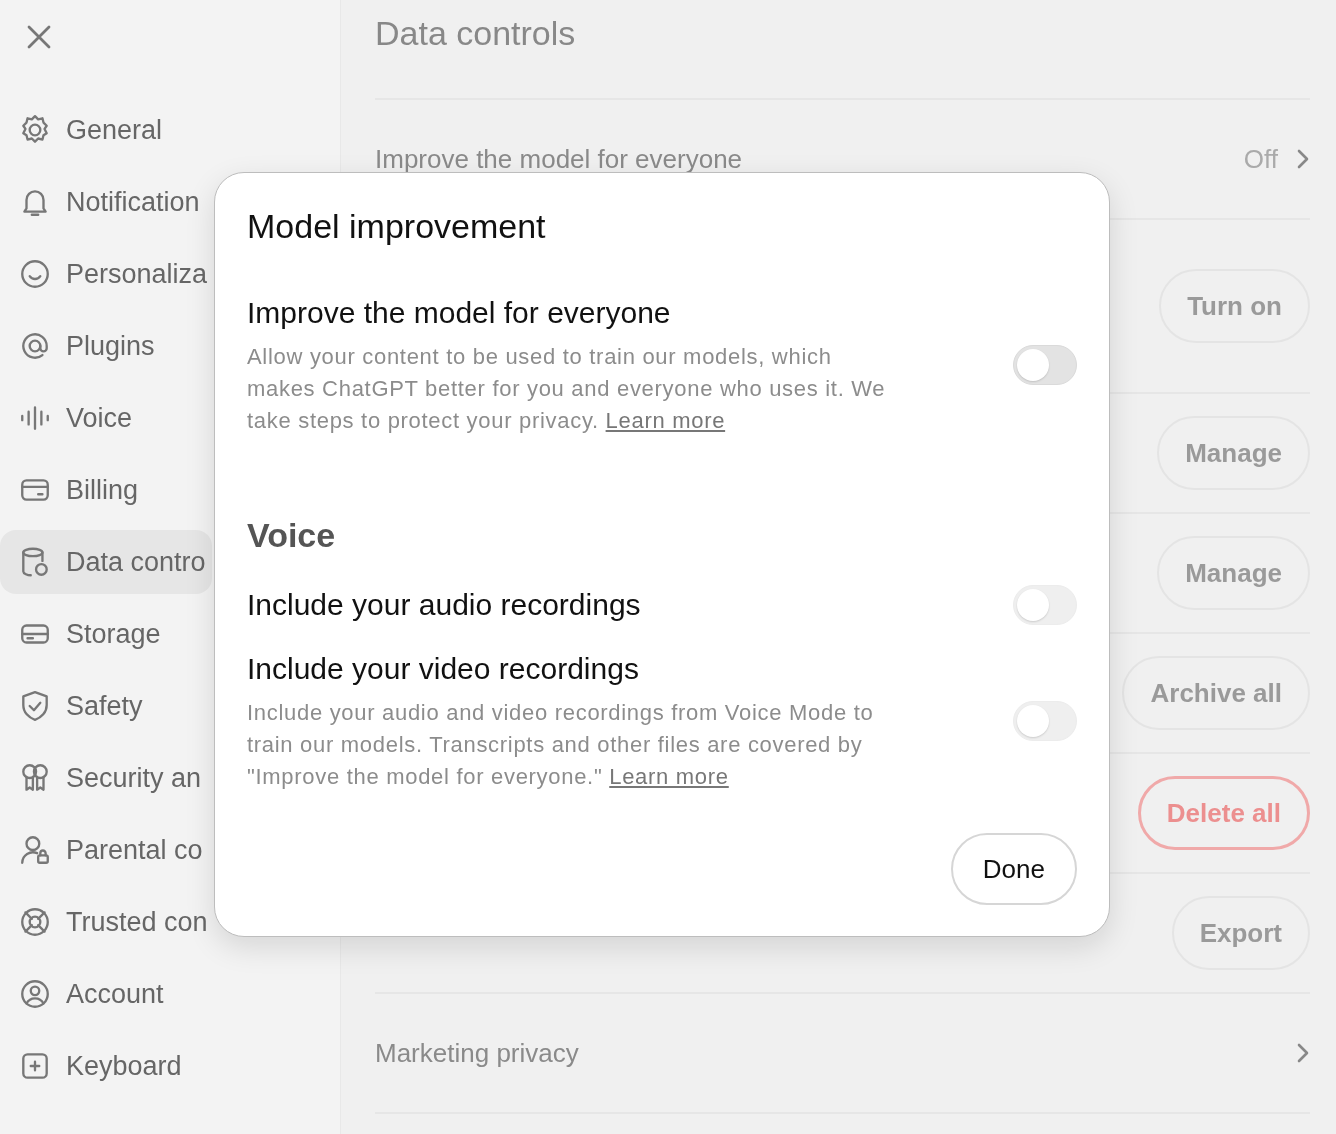 This screenshot has width=1336, height=1134. Describe the element at coordinates (106, 562) in the screenshot. I see `sidebar-item: Data contro` at that location.